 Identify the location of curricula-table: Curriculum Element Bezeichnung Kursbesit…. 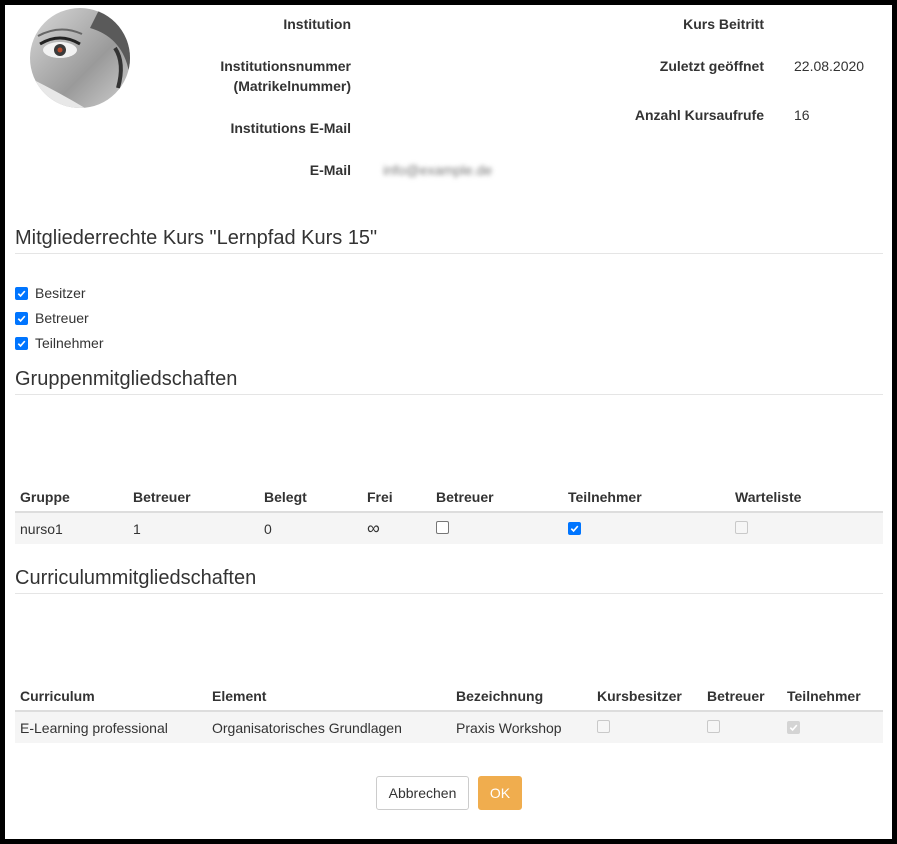
(449, 712).